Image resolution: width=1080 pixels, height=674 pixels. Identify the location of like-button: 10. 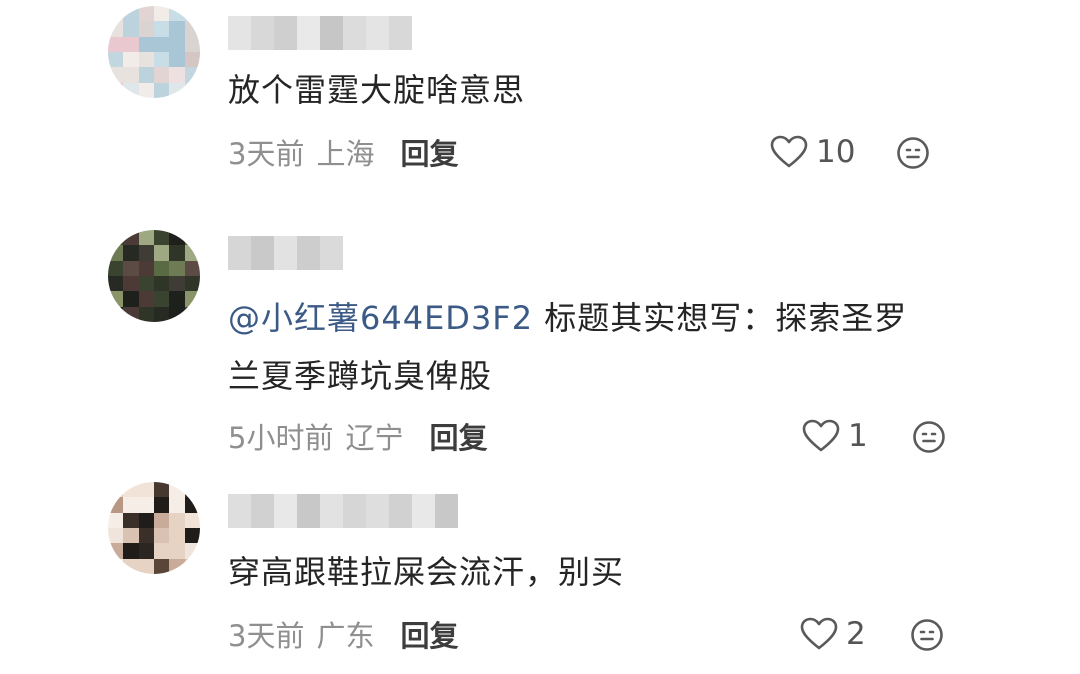
(812, 152).